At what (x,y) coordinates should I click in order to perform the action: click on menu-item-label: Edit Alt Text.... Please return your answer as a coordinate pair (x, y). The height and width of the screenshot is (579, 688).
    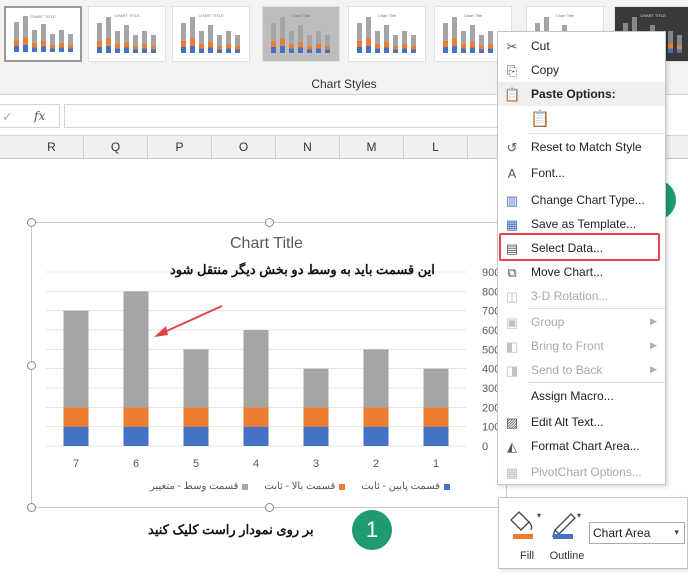
    Looking at the image, I should click on (567, 422).